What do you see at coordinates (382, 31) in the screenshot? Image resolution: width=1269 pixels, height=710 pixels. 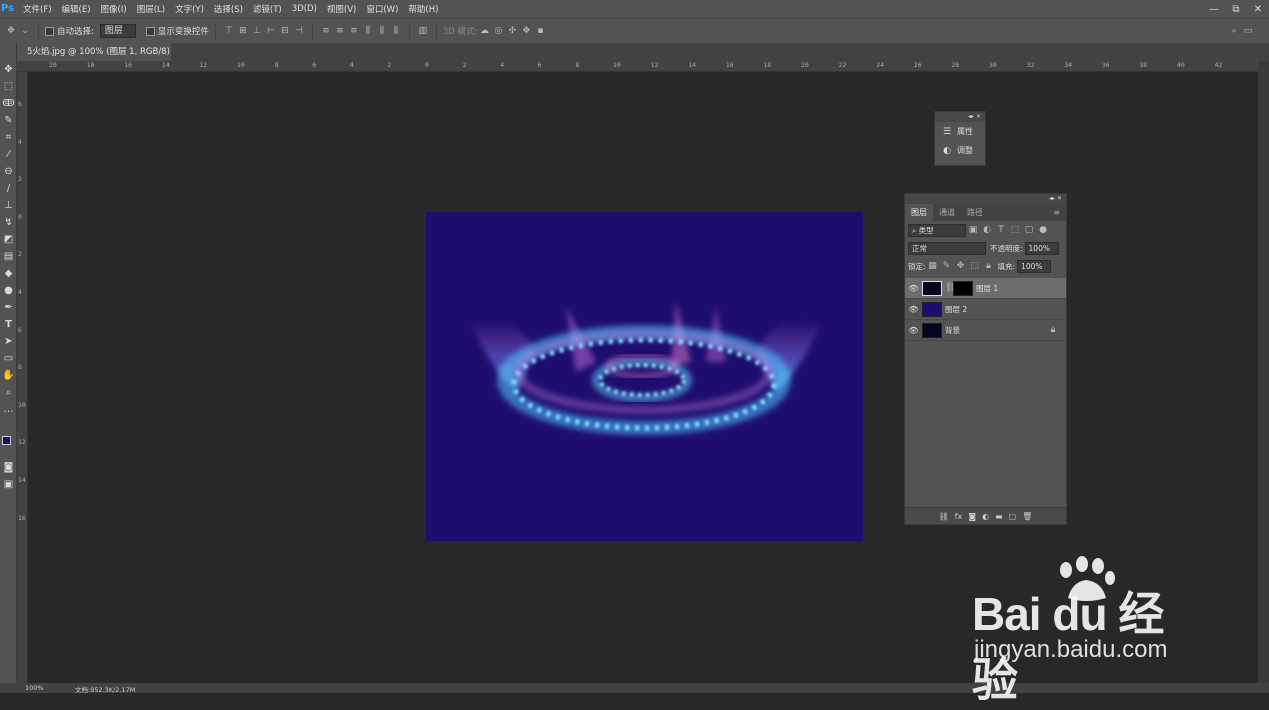 I see `distribute-hcenter-icon: ⫼` at bounding box center [382, 31].